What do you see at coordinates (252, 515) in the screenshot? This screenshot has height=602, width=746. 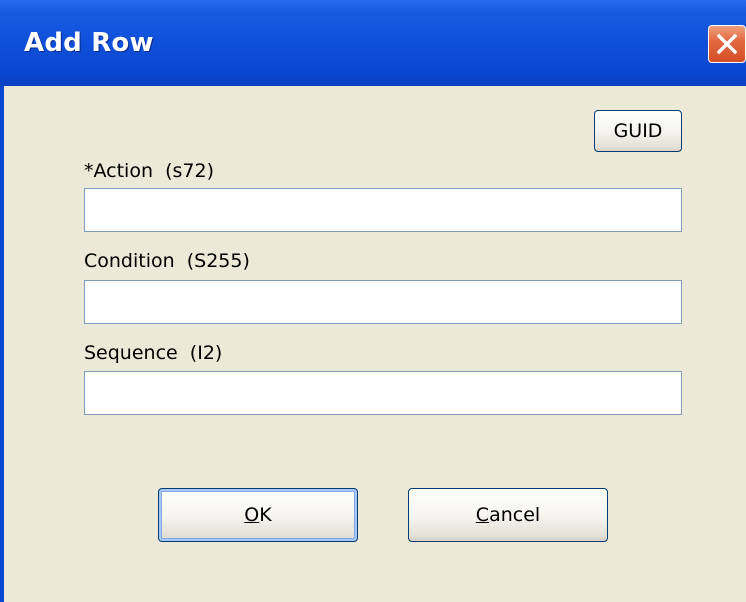 I see `ok-mnemonic: O` at bounding box center [252, 515].